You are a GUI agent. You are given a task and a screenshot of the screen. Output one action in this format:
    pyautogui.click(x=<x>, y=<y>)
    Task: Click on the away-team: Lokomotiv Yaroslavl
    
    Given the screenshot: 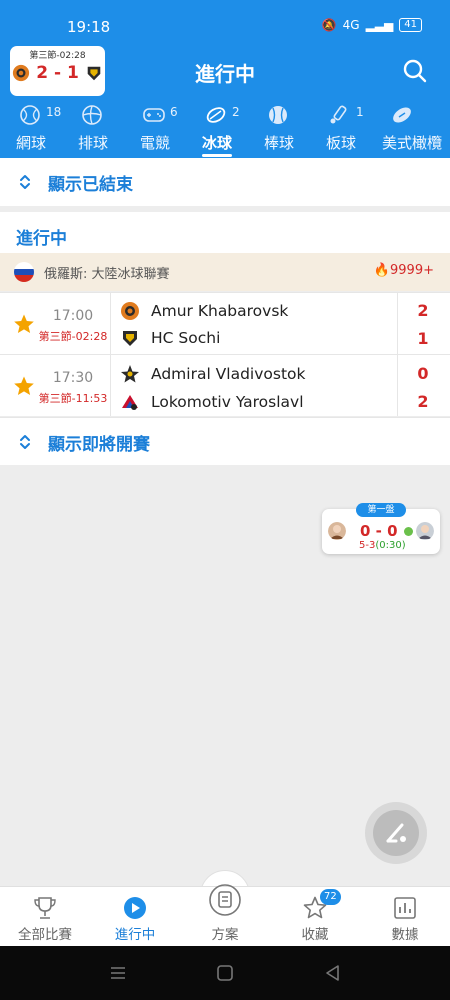 What is the action you would take?
    pyautogui.click(x=212, y=402)
    